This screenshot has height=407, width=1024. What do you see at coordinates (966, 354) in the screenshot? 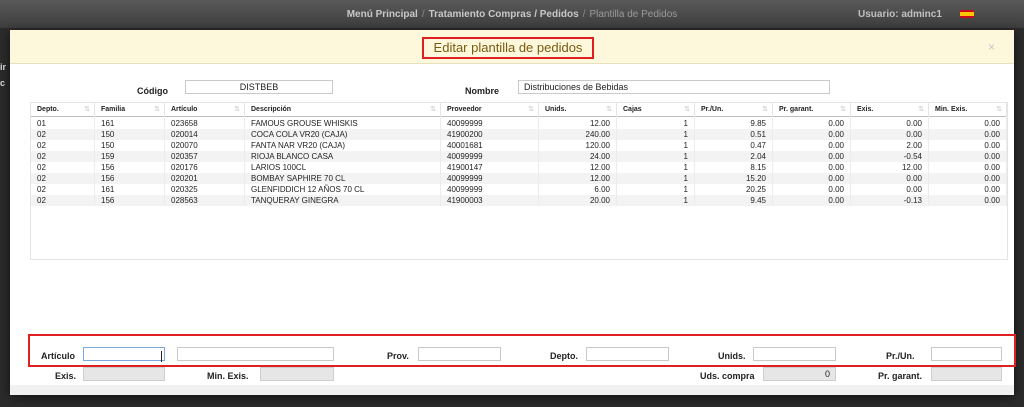
I see `prun-input` at bounding box center [966, 354].